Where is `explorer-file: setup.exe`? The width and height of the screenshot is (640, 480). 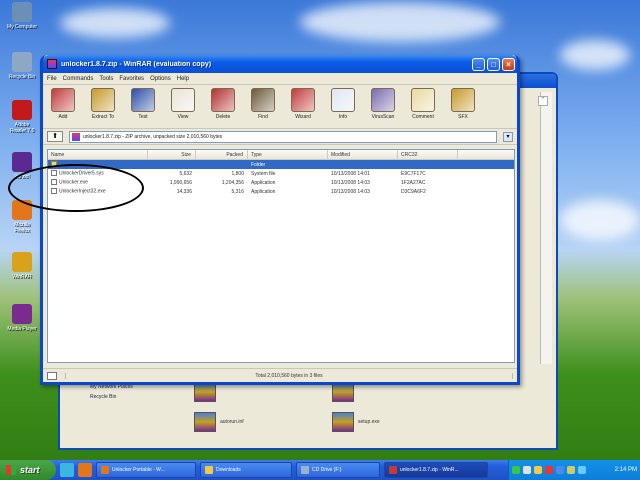 explorer-file: setup.exe is located at coordinates (356, 422).